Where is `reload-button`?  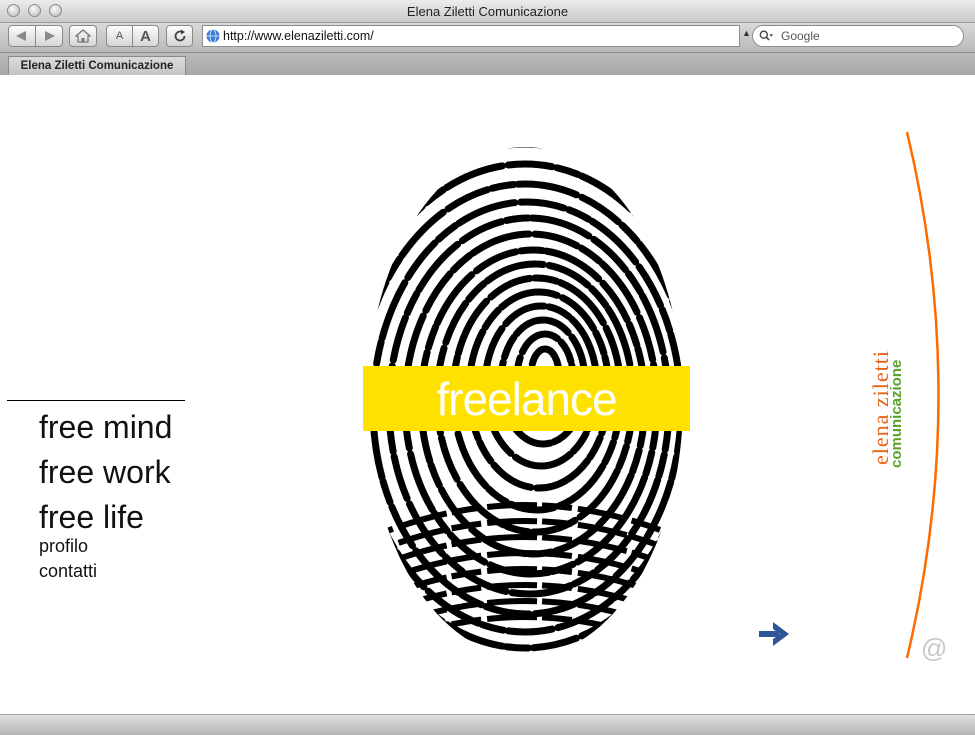 reload-button is located at coordinates (179, 36).